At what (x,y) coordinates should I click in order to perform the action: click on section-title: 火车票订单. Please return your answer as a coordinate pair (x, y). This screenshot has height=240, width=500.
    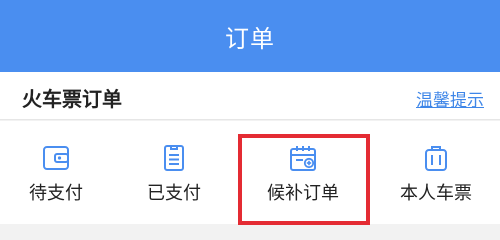
    Looking at the image, I should click on (72, 99).